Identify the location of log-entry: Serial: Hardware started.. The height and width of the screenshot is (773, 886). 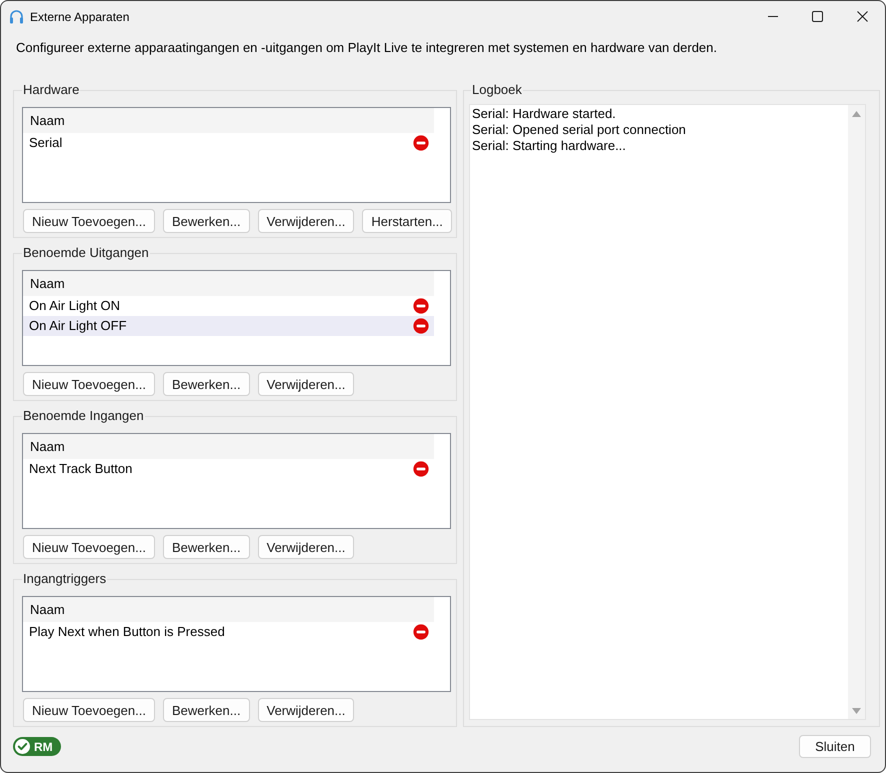
(544, 114).